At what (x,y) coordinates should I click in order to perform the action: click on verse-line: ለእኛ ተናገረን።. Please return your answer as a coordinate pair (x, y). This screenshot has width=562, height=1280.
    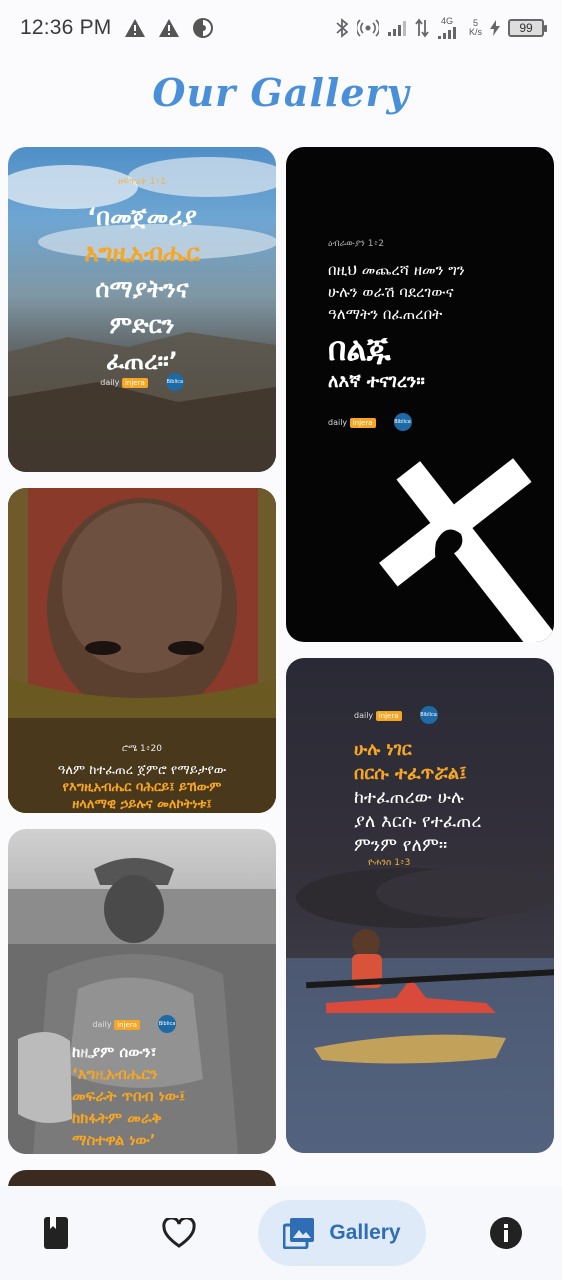
    Looking at the image, I should click on (376, 381).